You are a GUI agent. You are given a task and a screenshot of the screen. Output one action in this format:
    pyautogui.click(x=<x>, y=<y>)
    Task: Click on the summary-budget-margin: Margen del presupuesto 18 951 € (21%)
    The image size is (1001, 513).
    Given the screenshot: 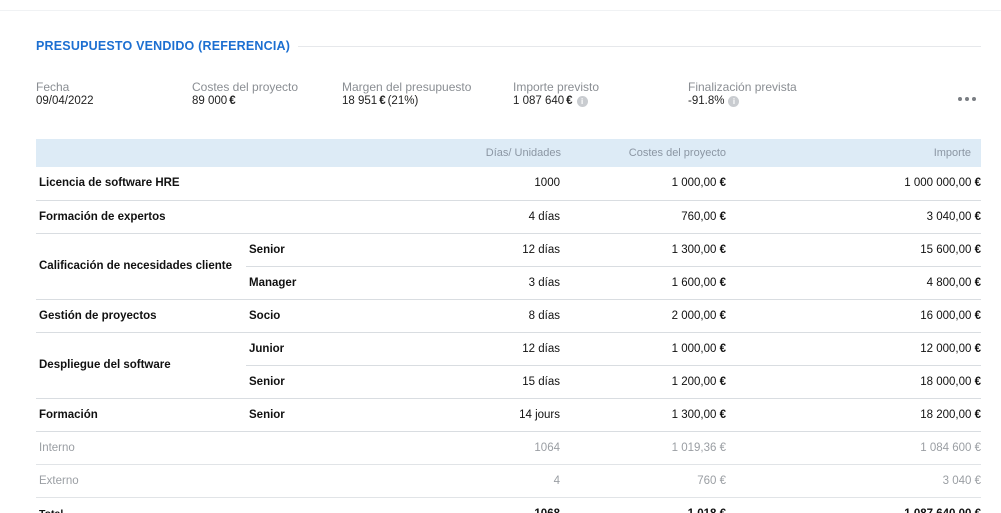 What is the action you would take?
    pyautogui.click(x=406, y=94)
    